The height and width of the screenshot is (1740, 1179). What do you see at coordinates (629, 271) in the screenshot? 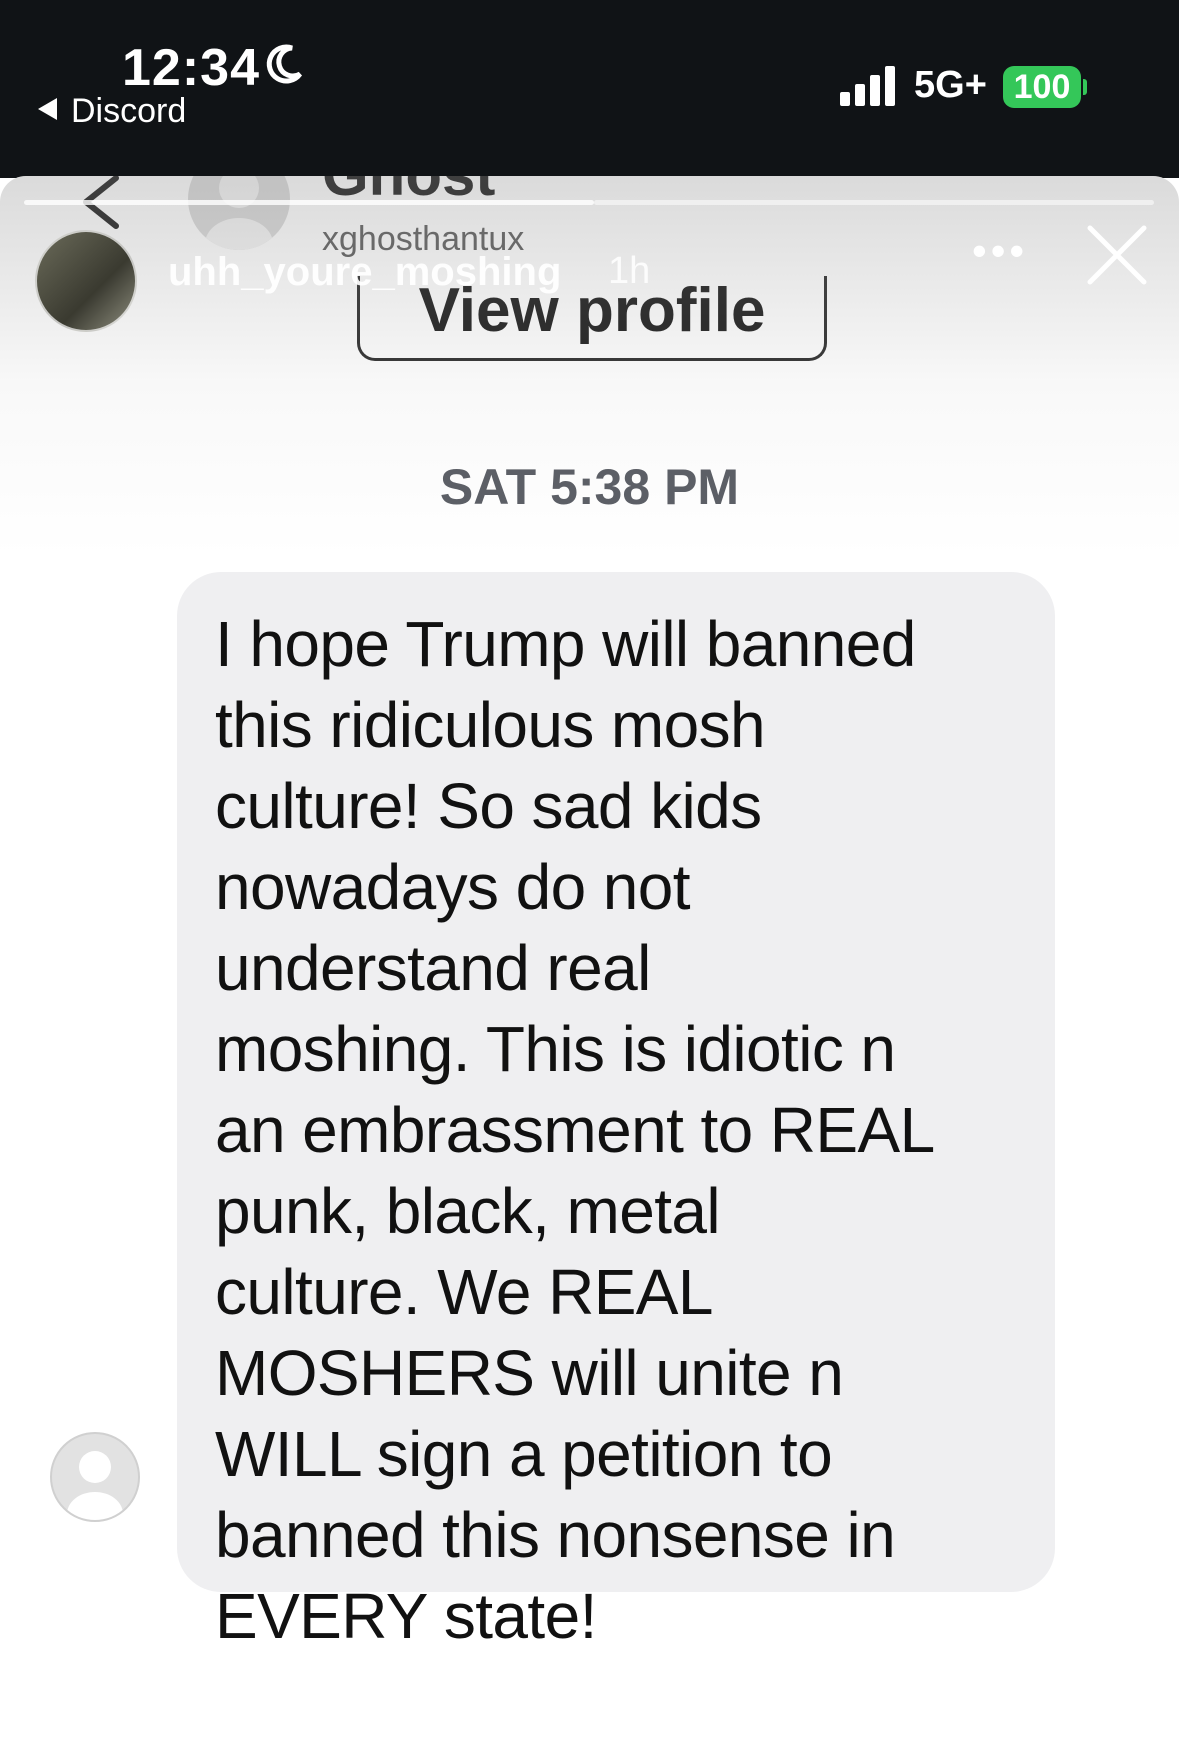
I see `story-time-ago: 1h` at bounding box center [629, 271].